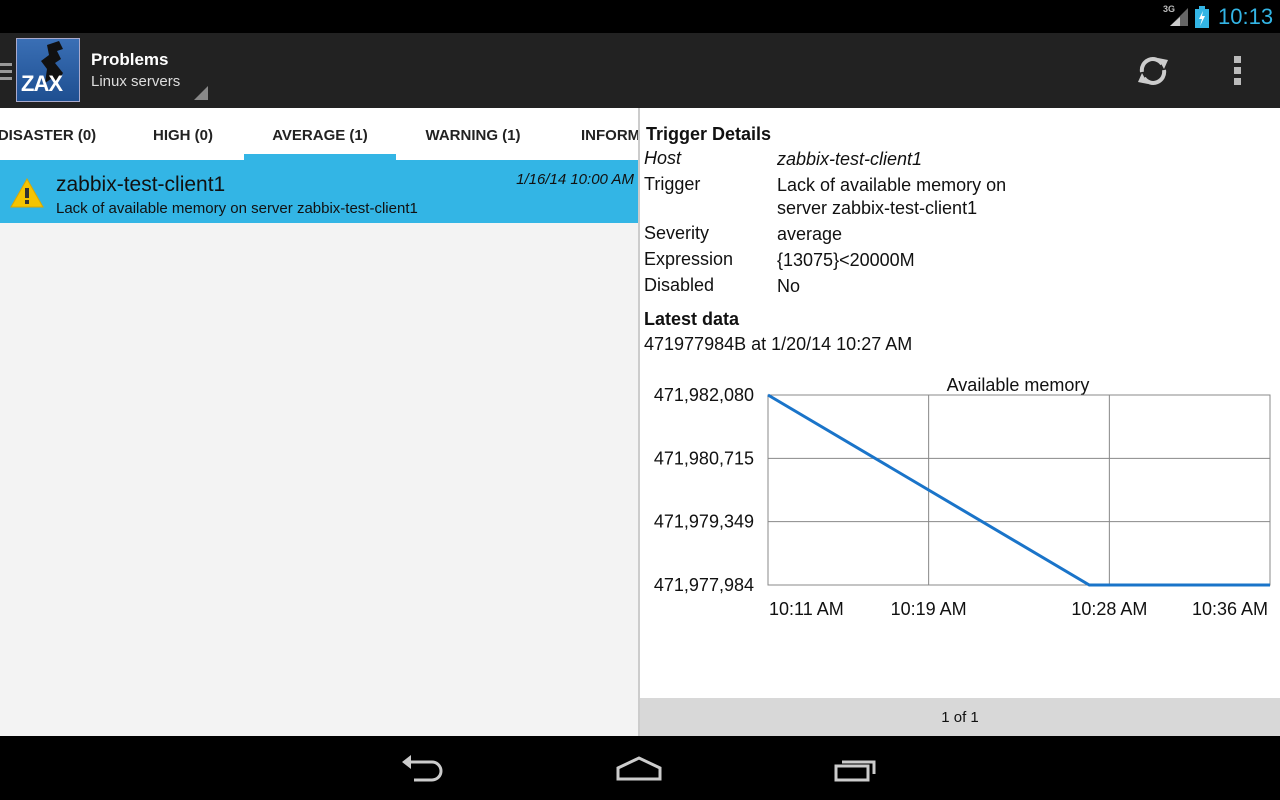 The width and height of the screenshot is (1280, 800). What do you see at coordinates (692, 319) in the screenshot?
I see `latest-data-title: Latest data` at bounding box center [692, 319].